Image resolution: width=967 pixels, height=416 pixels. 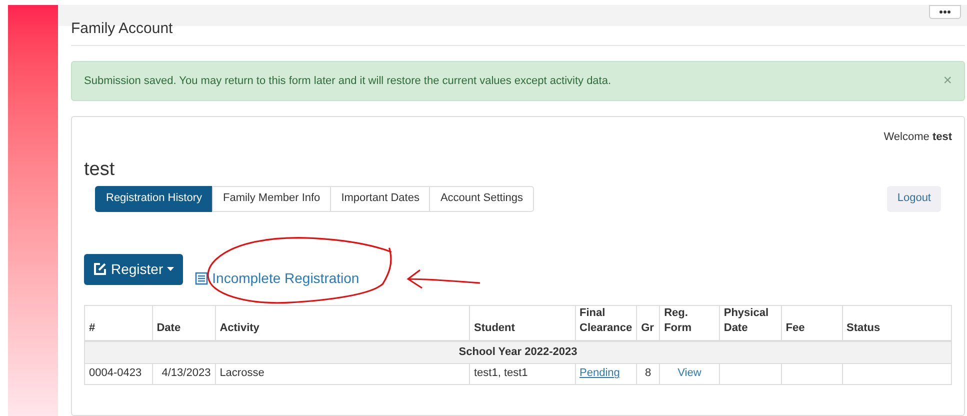 I want to click on tab: Account Settings, so click(x=481, y=199).